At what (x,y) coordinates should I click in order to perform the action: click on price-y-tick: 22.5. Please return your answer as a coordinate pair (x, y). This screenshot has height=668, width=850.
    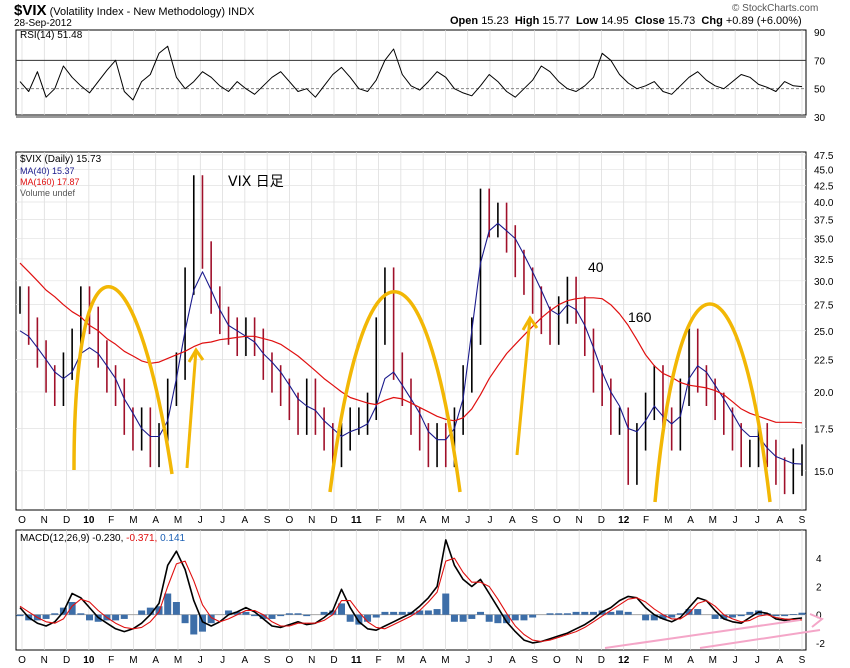
    Looking at the image, I should click on (824, 361).